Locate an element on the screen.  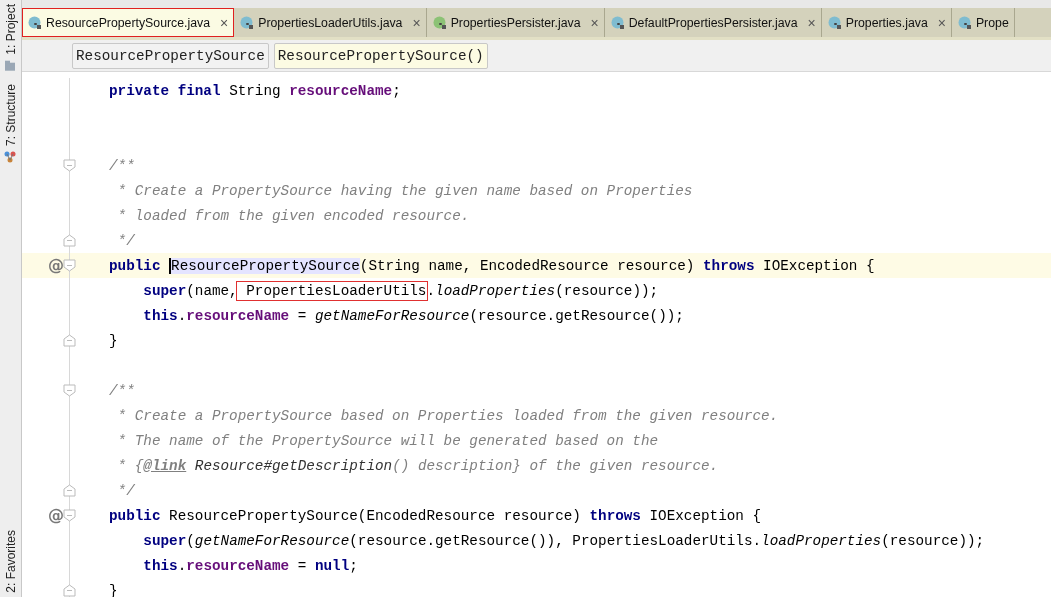
code-line: super(name, PropertiesLoaderUtils.loadProperties(resource)); is located at coordinates (400, 290).